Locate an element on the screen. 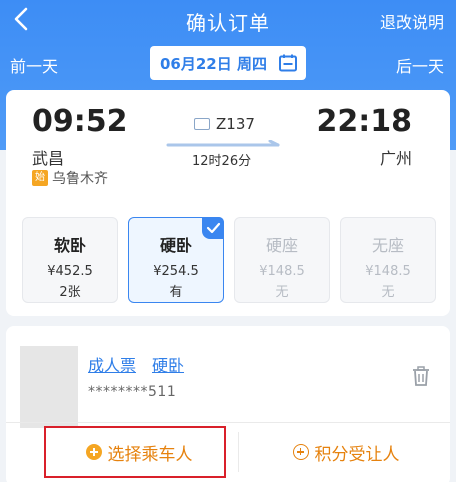 This screenshot has width=456, height=482. seat-count: 有 is located at coordinates (176, 292).